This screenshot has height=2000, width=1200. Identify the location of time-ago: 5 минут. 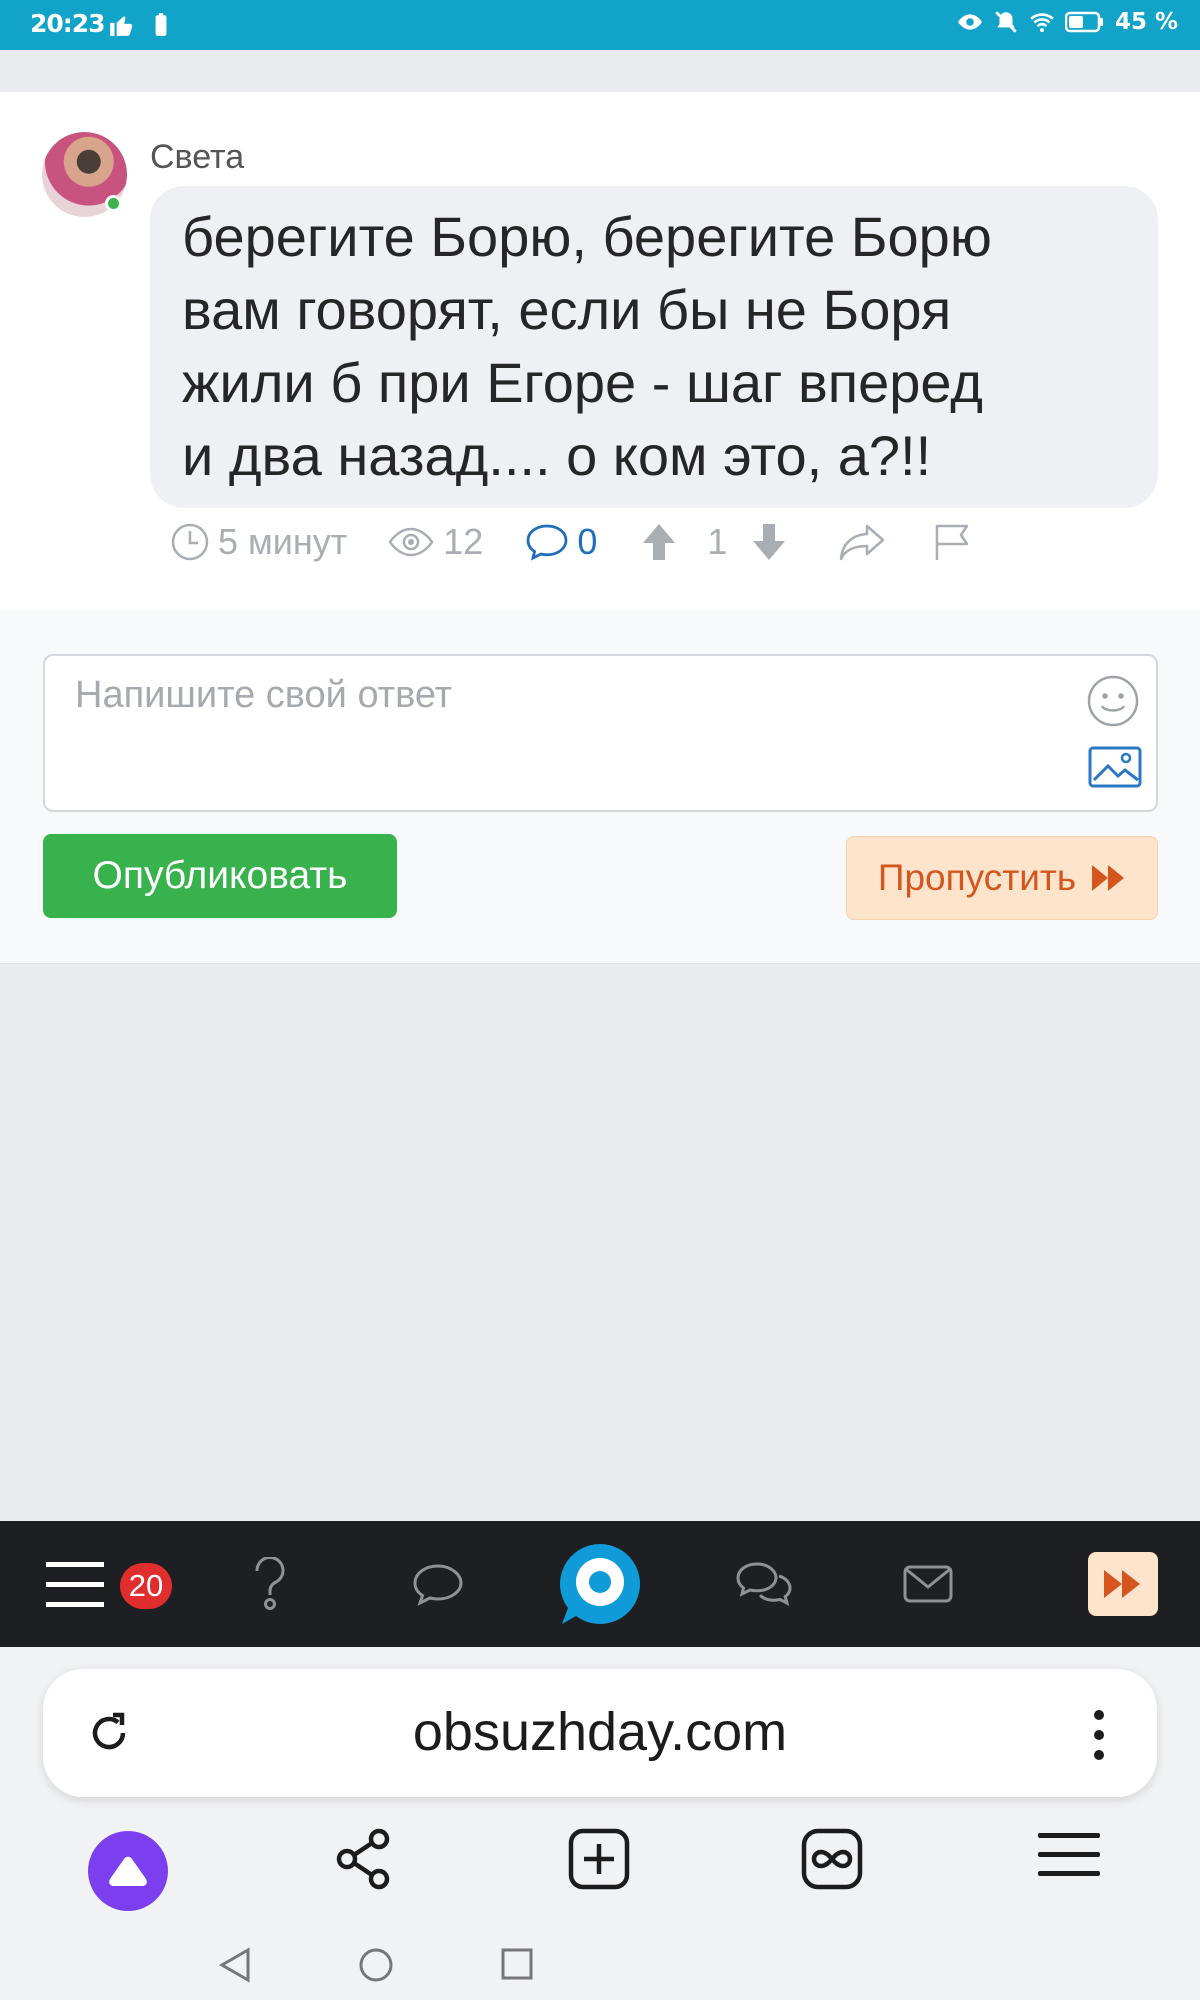
(283, 541).